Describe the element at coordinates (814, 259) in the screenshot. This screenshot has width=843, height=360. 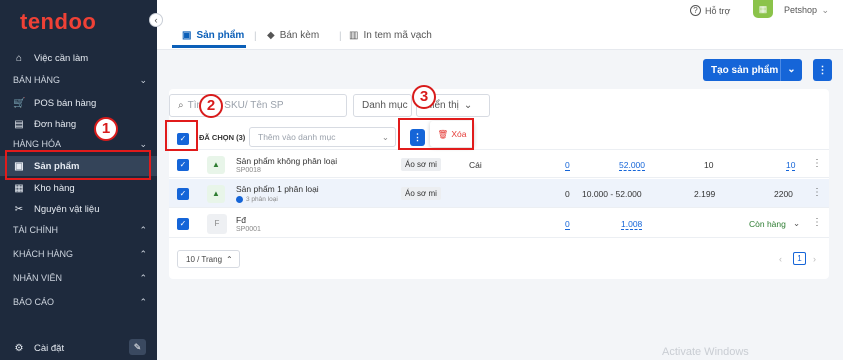
I see `next-page-icon: ›` at that location.